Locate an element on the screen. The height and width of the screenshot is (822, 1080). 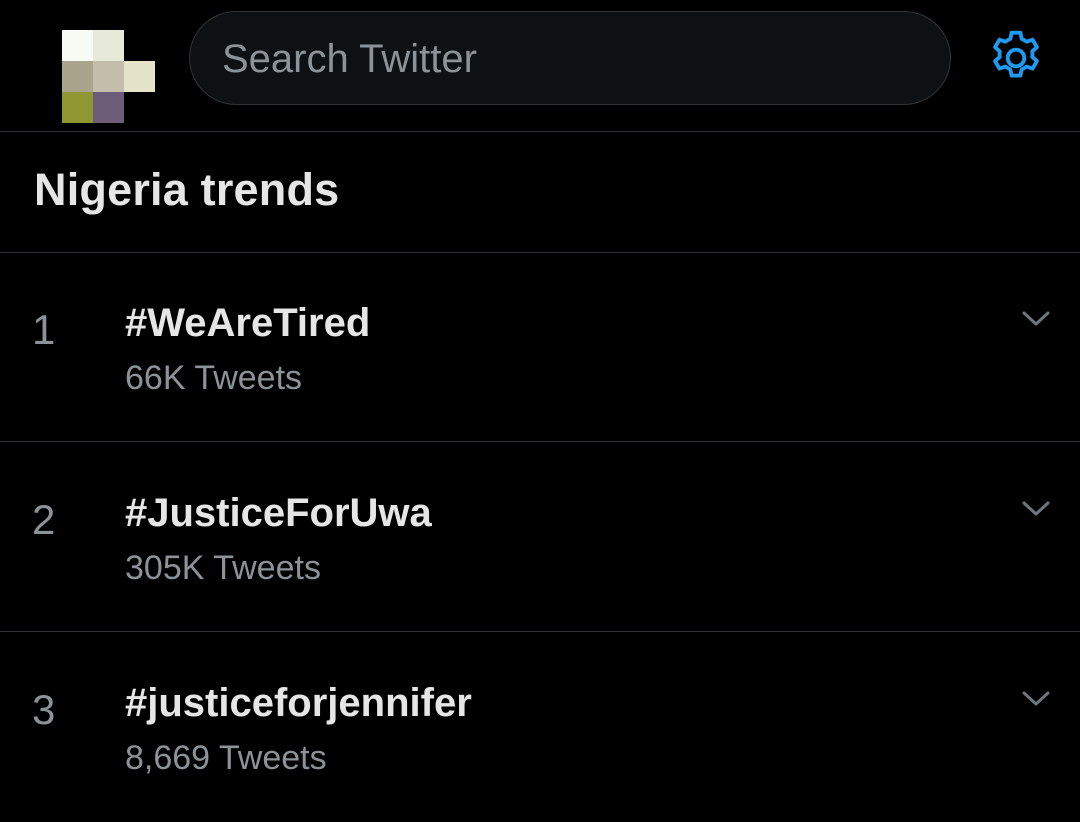
trend-rank: 3 is located at coordinates (44, 709).